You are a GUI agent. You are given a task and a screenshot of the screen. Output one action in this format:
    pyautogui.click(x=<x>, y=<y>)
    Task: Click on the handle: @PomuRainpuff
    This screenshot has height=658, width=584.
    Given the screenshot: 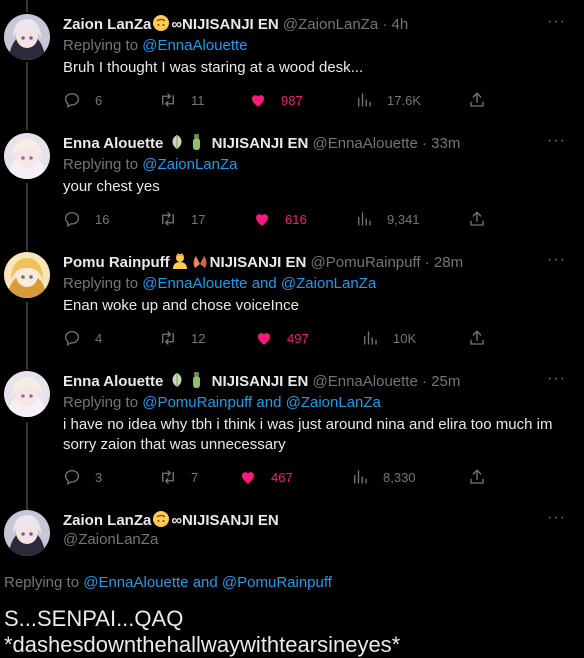 What is the action you would take?
    pyautogui.click(x=366, y=262)
    